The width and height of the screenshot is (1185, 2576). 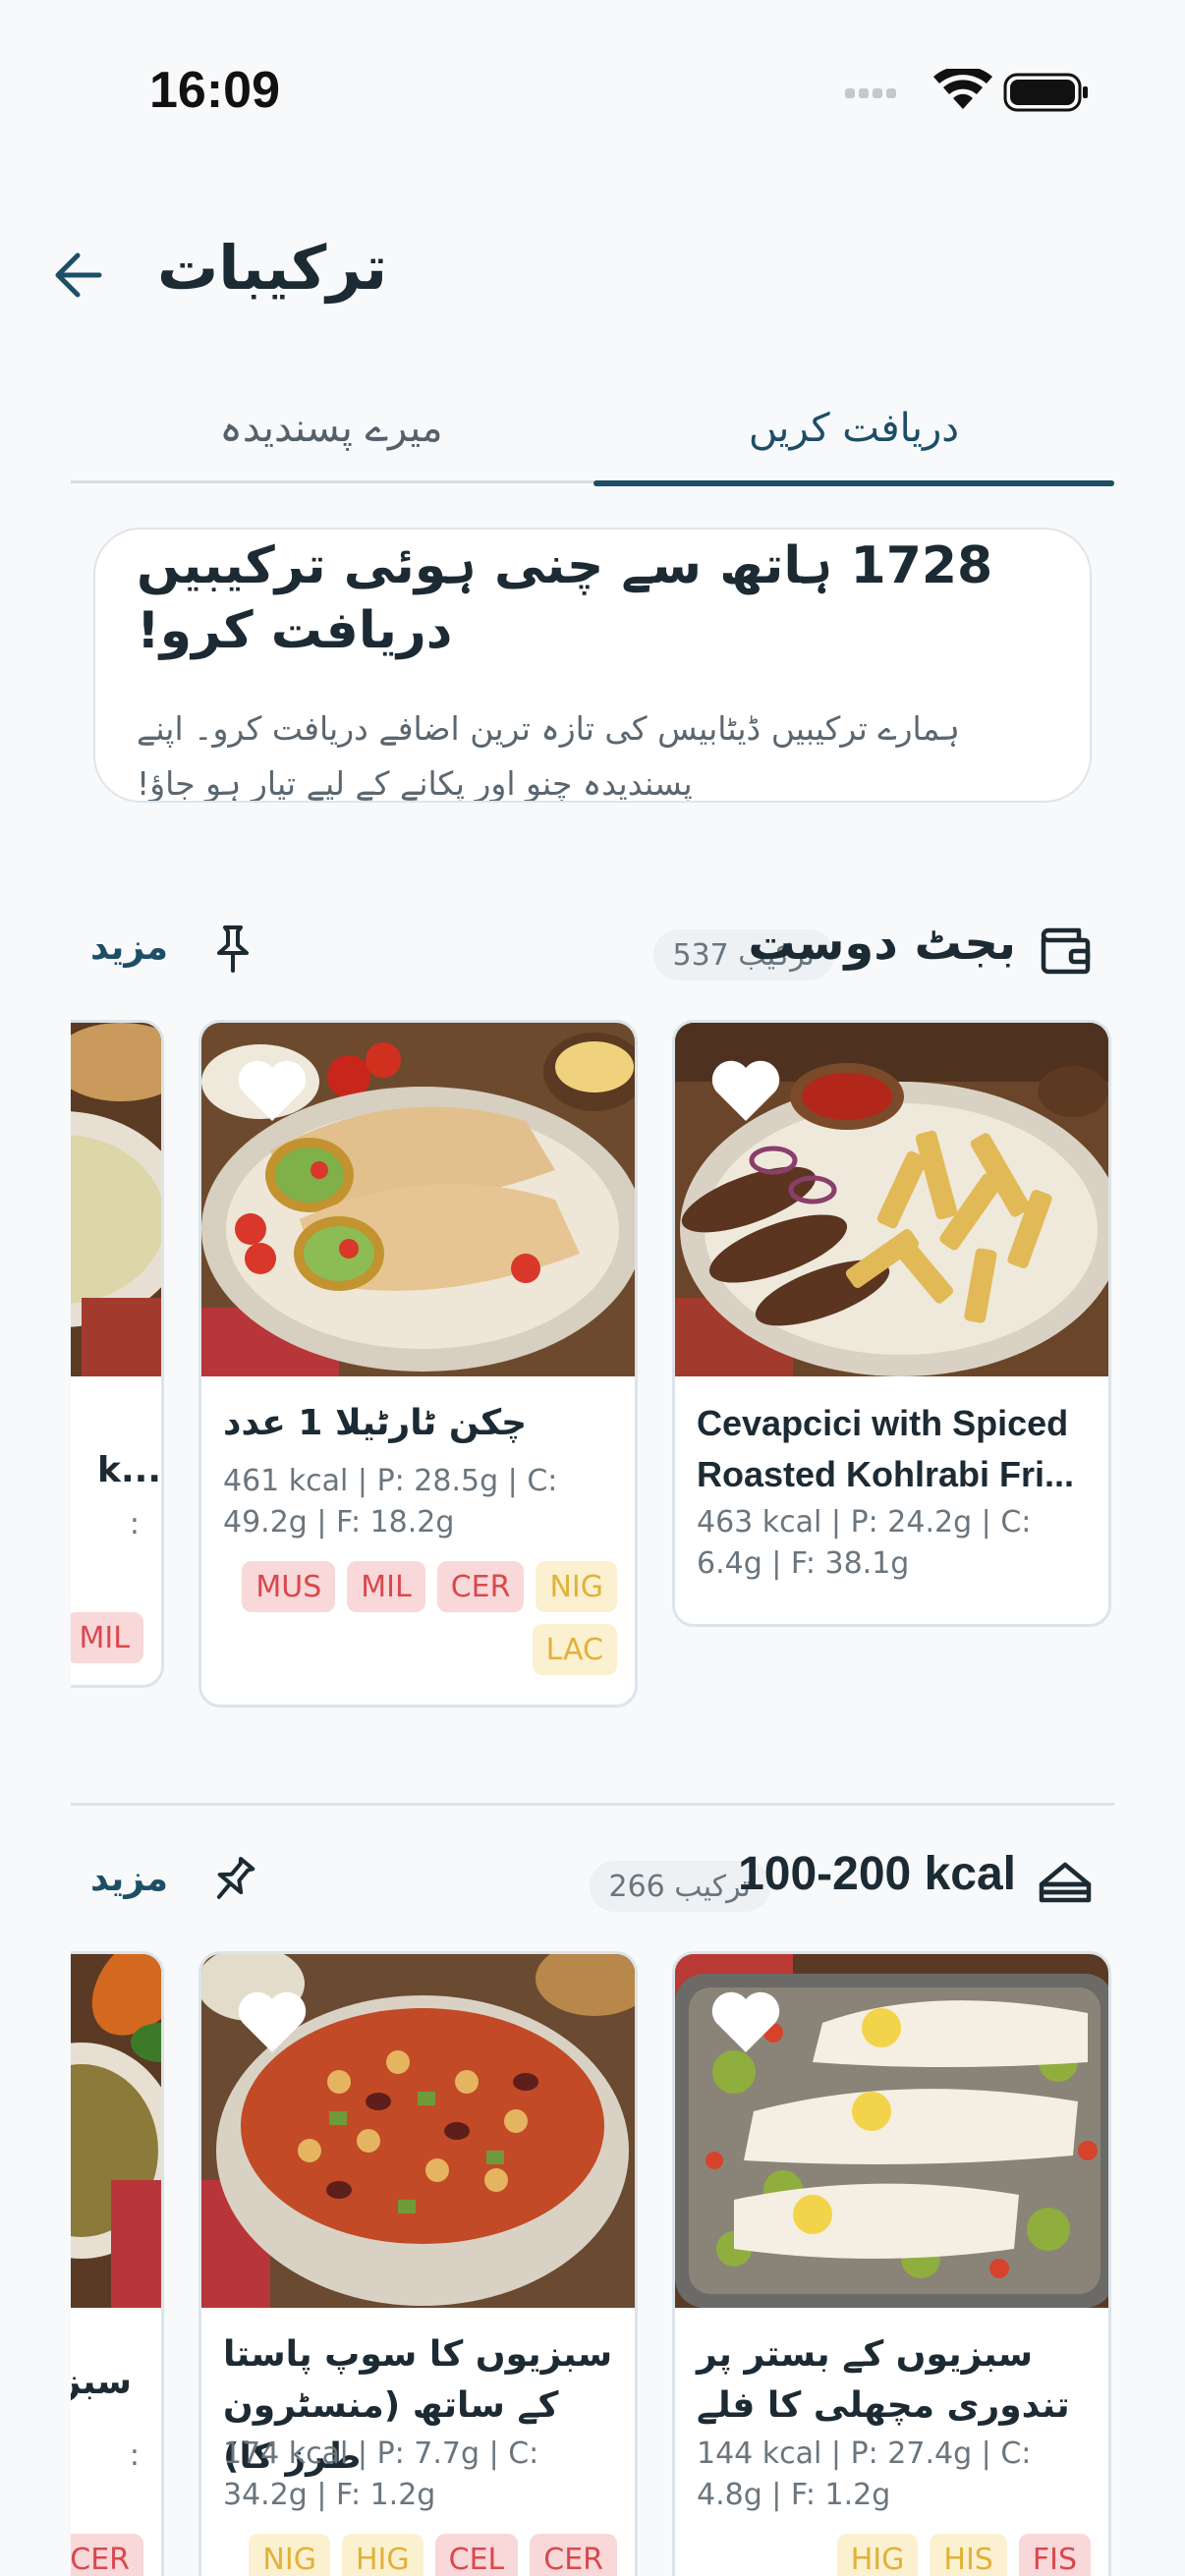 What do you see at coordinates (575, 1649) in the screenshot?
I see `tag: LAC` at bounding box center [575, 1649].